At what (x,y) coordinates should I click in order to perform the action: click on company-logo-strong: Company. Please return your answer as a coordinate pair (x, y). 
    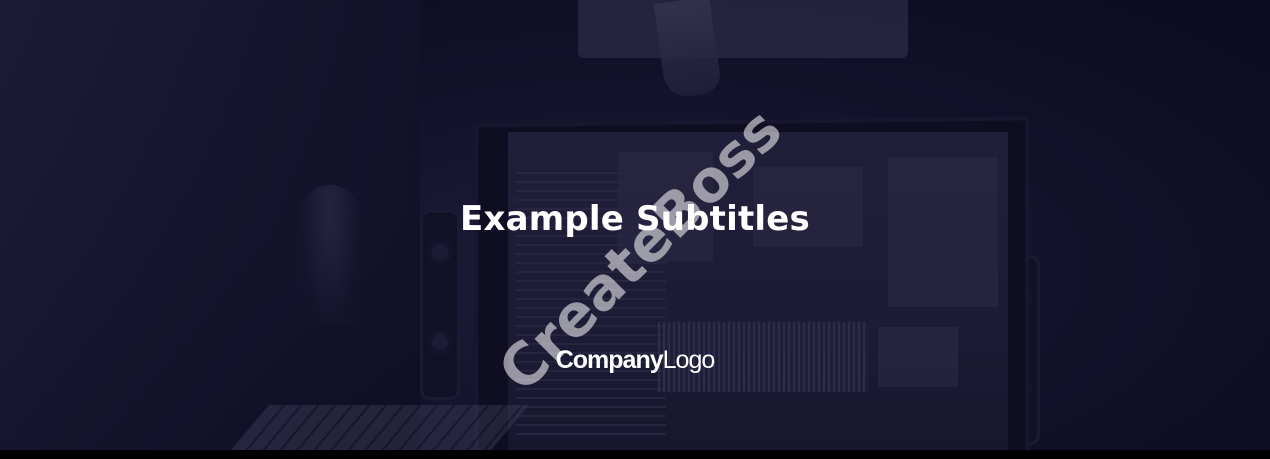
    Looking at the image, I should click on (609, 360).